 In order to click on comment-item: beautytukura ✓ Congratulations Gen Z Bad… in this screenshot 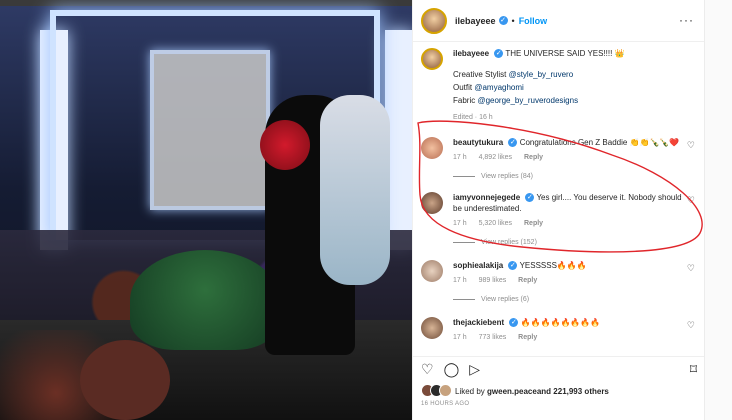, I will do `click(559, 150)`.